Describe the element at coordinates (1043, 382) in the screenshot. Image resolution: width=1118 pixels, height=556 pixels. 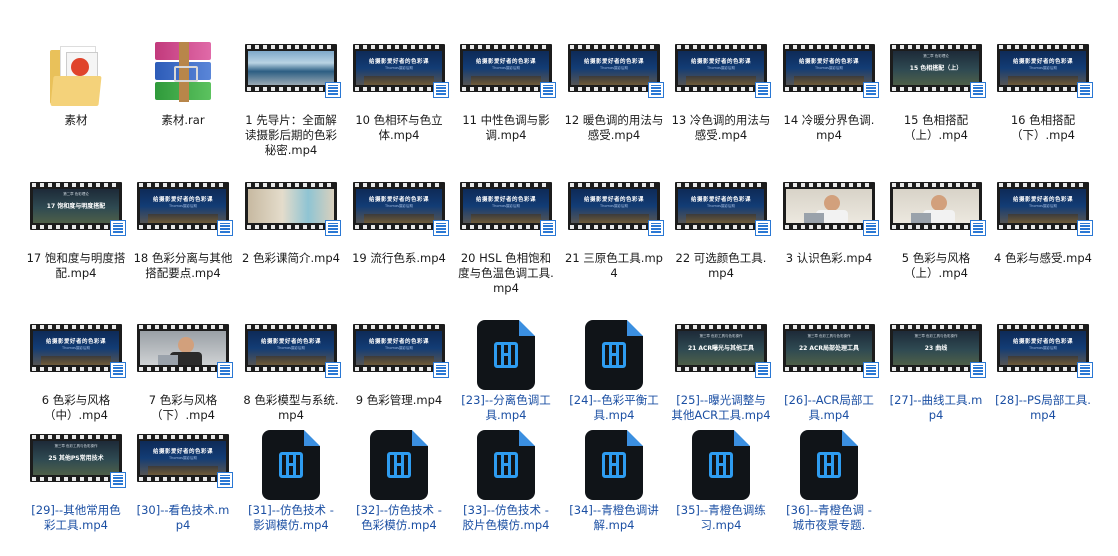
I see `file-item: 给摄影爱好者的色彩课 Thomas摄影后期 [28]--PS局部工具.mp4` at that location.